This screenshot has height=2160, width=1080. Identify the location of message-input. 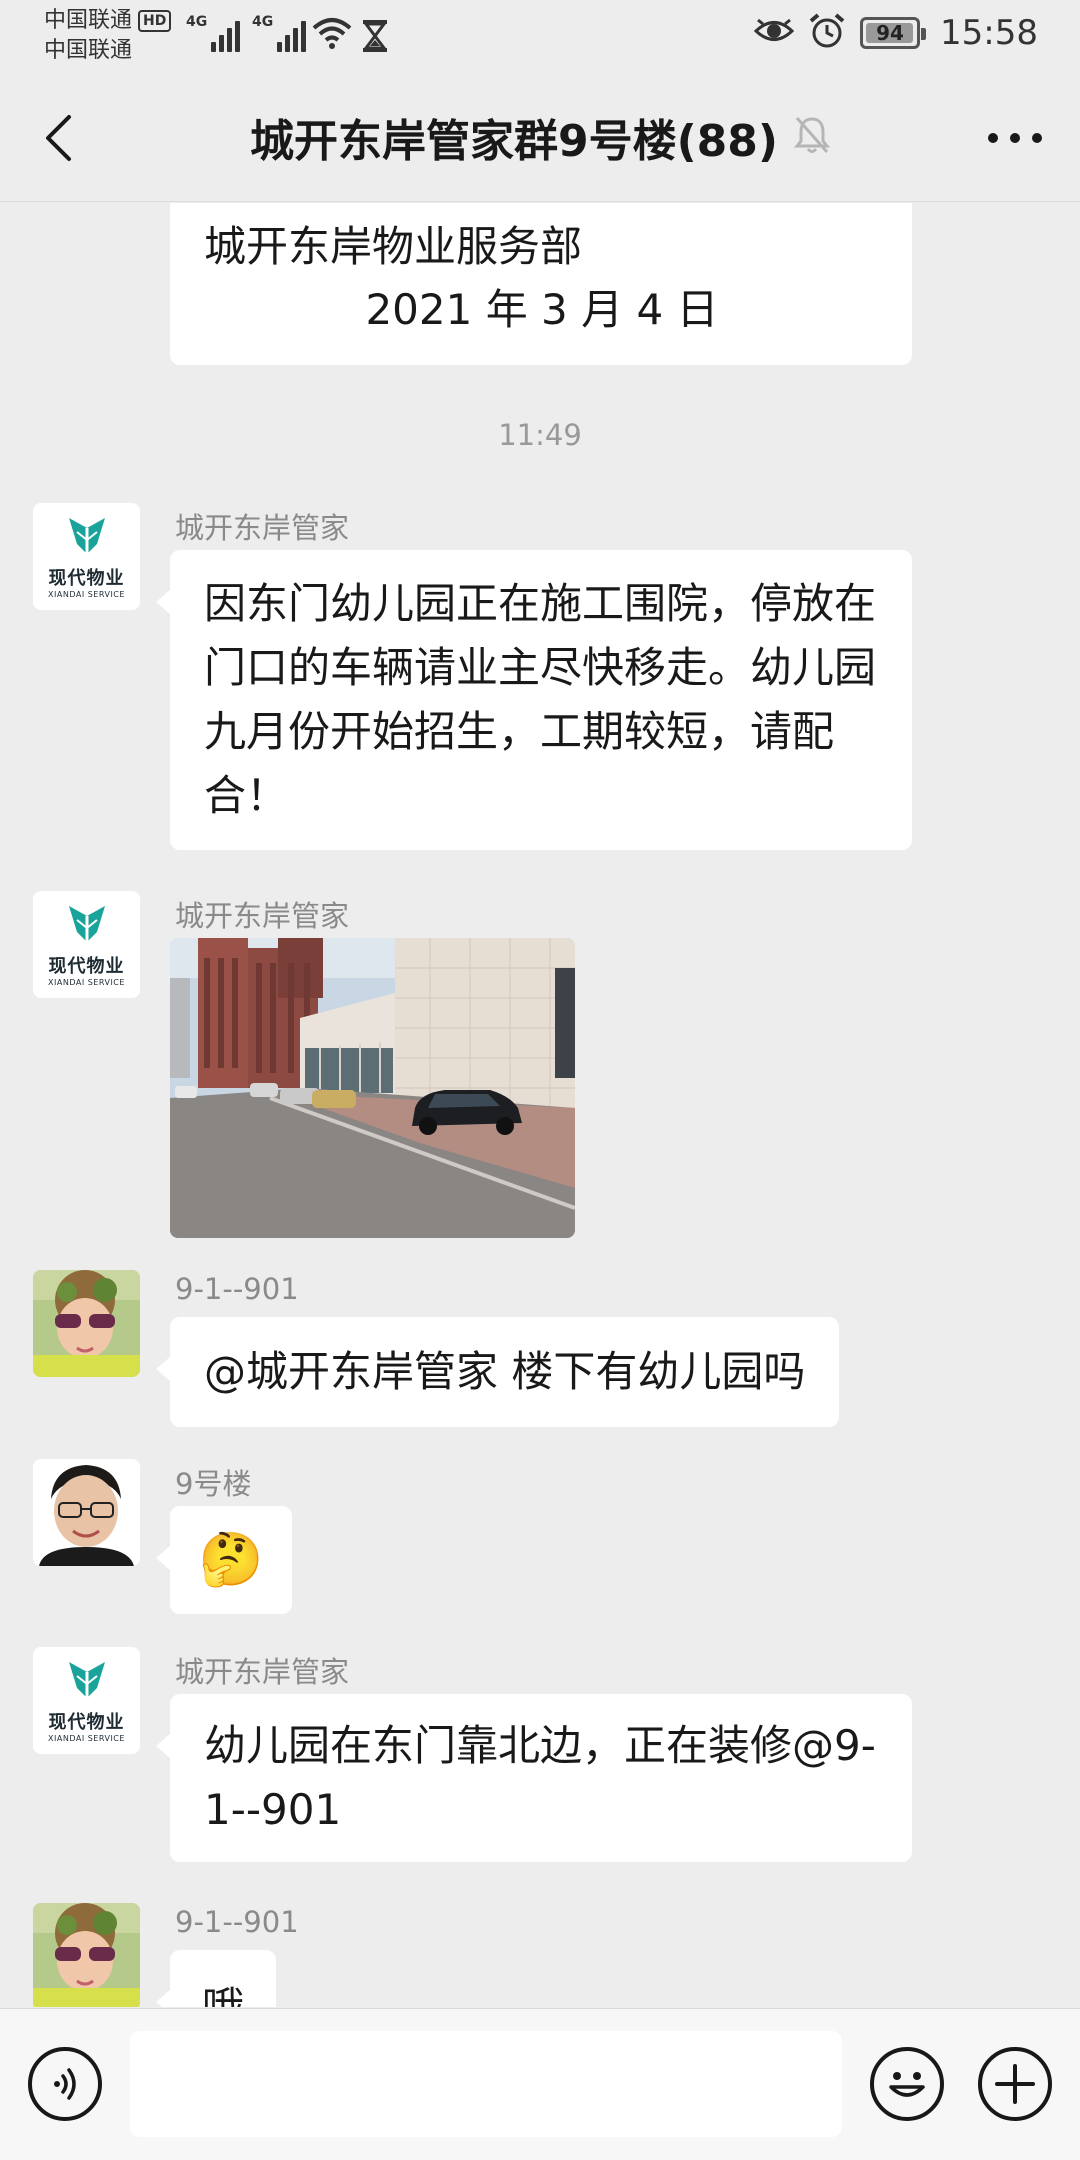
(486, 2084).